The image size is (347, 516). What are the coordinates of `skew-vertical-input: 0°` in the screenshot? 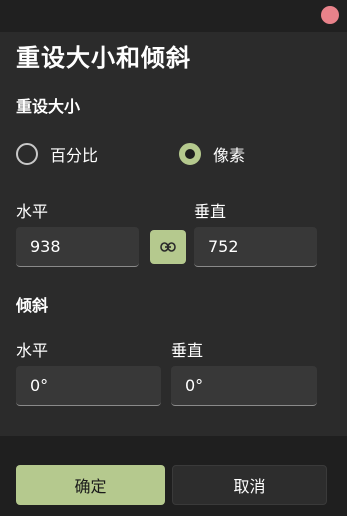 It's located at (244, 386).